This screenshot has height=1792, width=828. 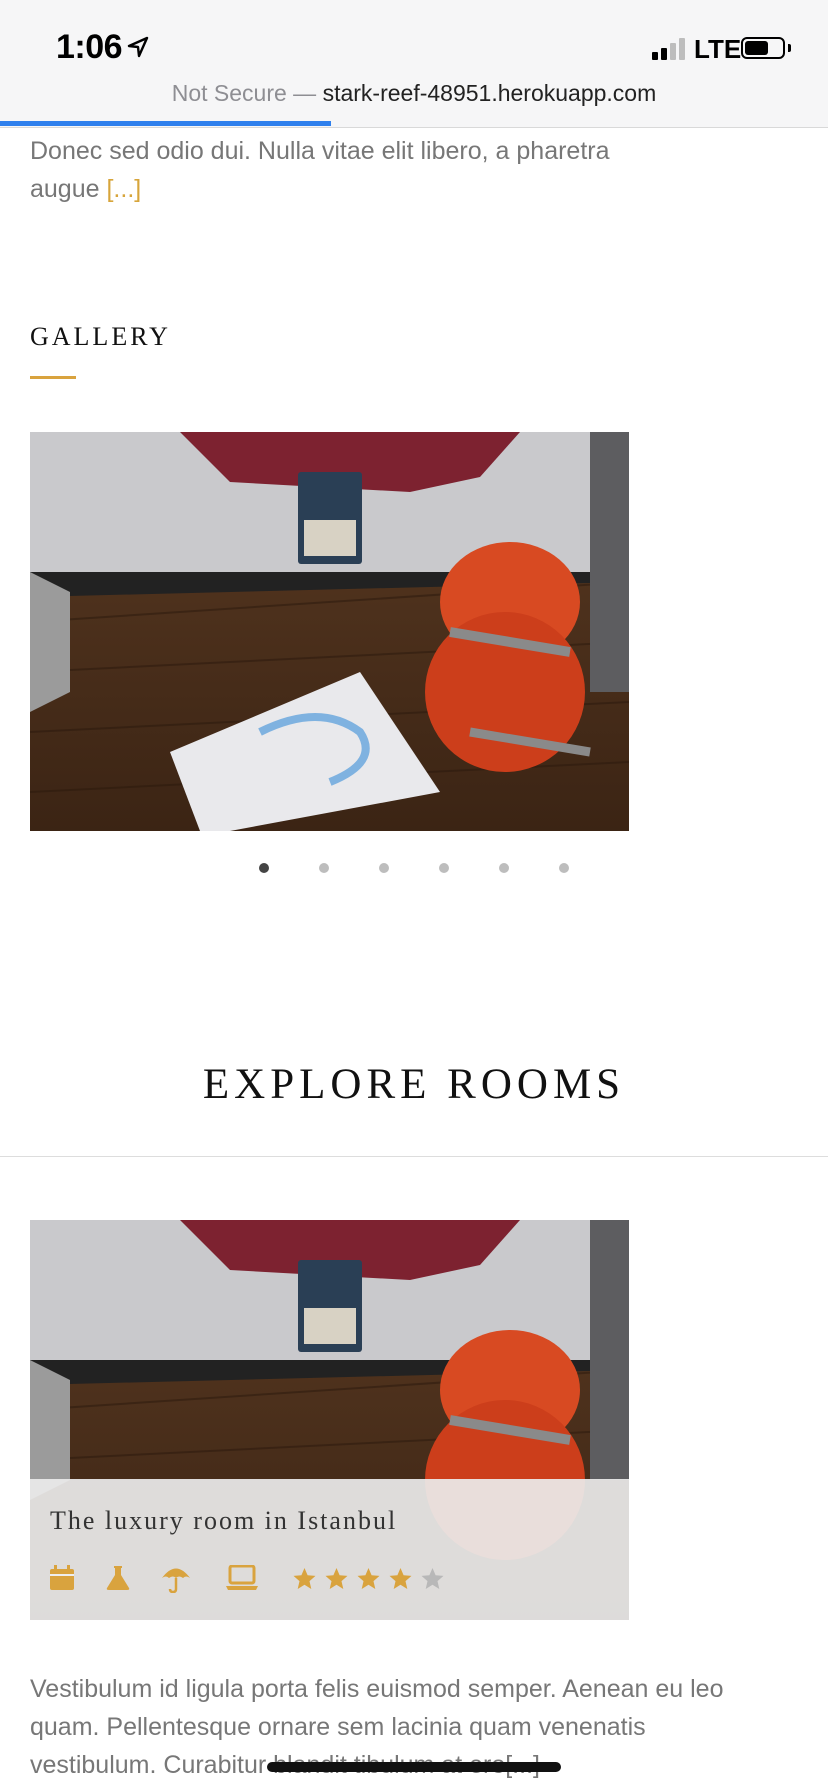 What do you see at coordinates (414, 1767) in the screenshot?
I see `home-indicator` at bounding box center [414, 1767].